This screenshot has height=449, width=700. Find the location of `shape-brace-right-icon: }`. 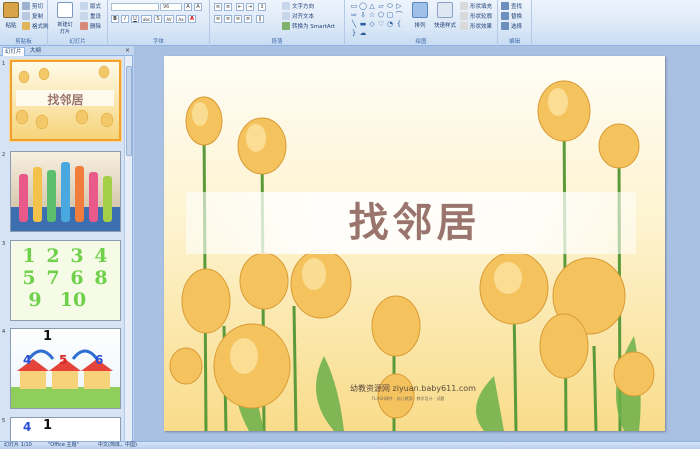

shape-brace-right-icon: } is located at coordinates (354, 33).